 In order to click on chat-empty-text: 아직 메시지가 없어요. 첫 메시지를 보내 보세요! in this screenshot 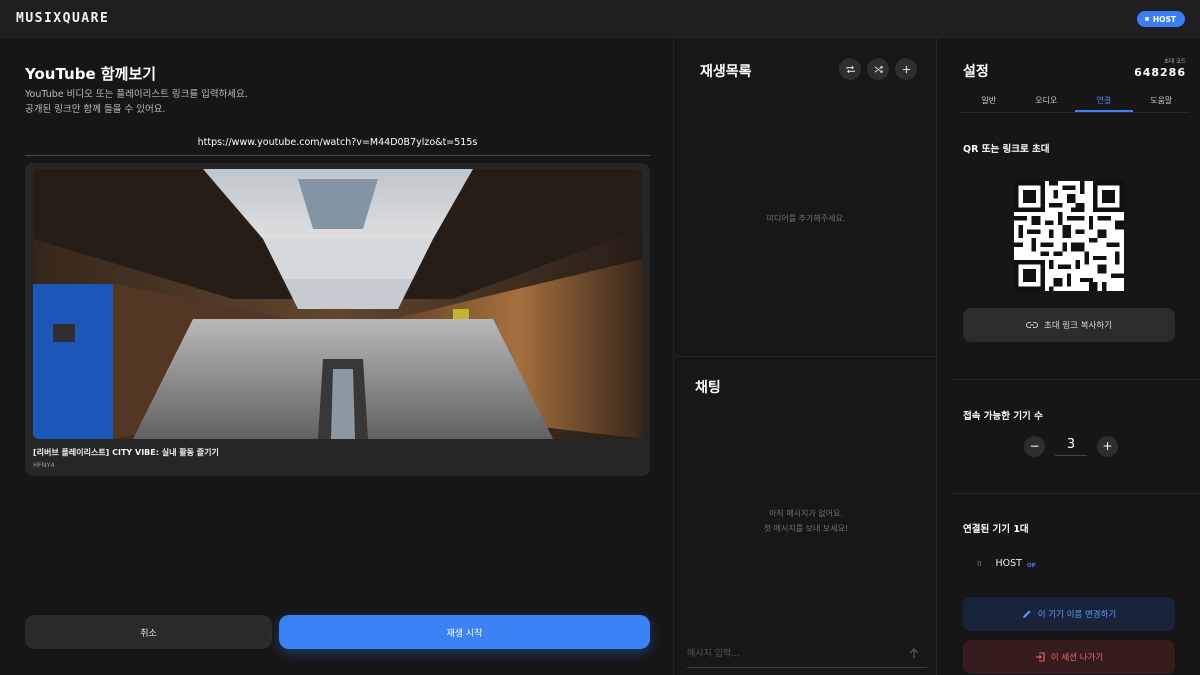, I will do `click(806, 521)`.